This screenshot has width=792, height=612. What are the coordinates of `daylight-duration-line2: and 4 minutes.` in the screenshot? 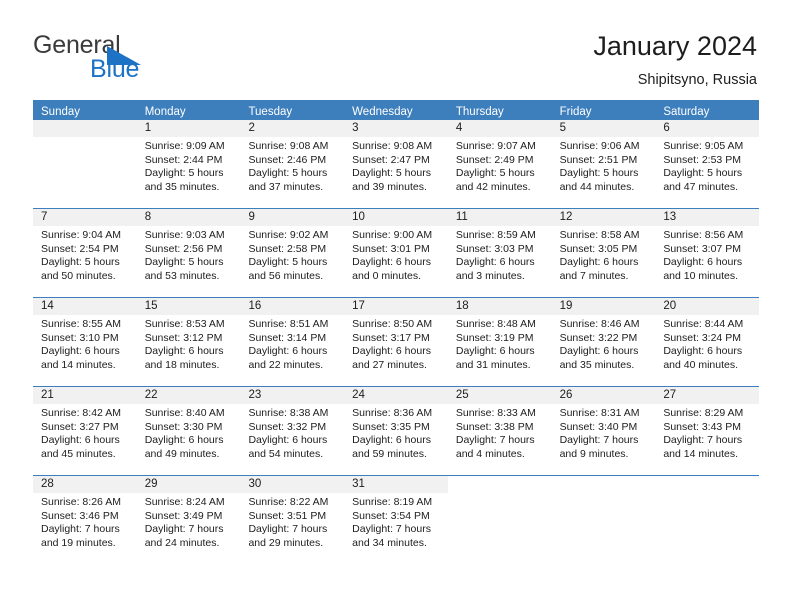 It's located at (490, 453).